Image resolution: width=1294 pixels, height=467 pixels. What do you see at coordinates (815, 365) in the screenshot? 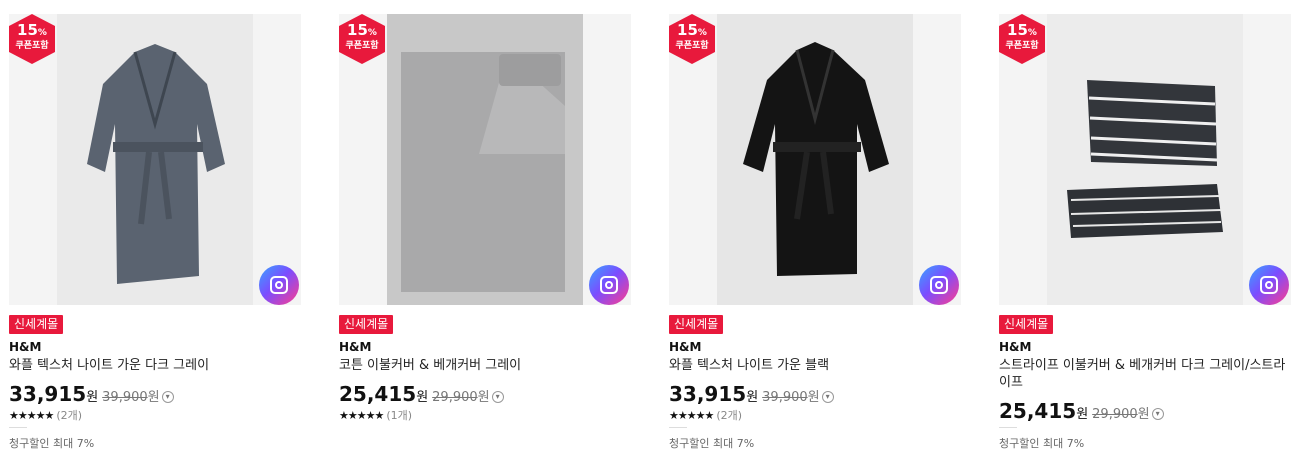
I see `product-title: 와플 텍스처 나이트 가운 블랙` at bounding box center [815, 365].